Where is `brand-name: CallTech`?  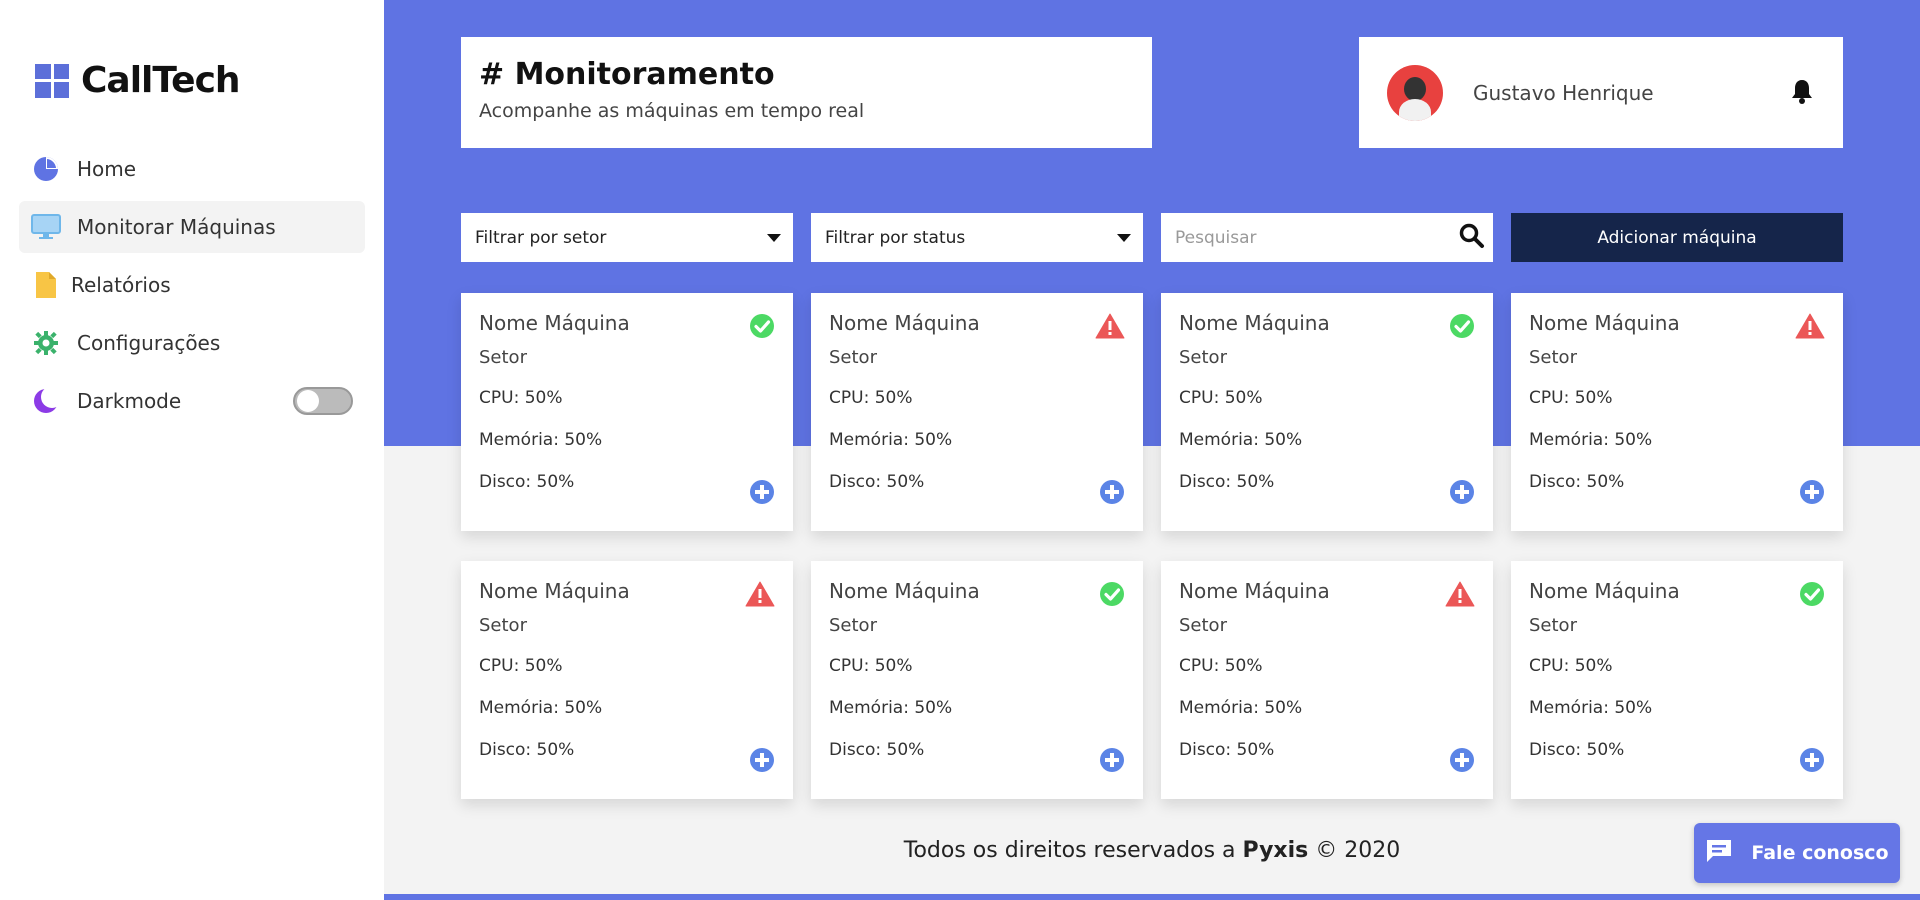 brand-name: CallTech is located at coordinates (161, 80).